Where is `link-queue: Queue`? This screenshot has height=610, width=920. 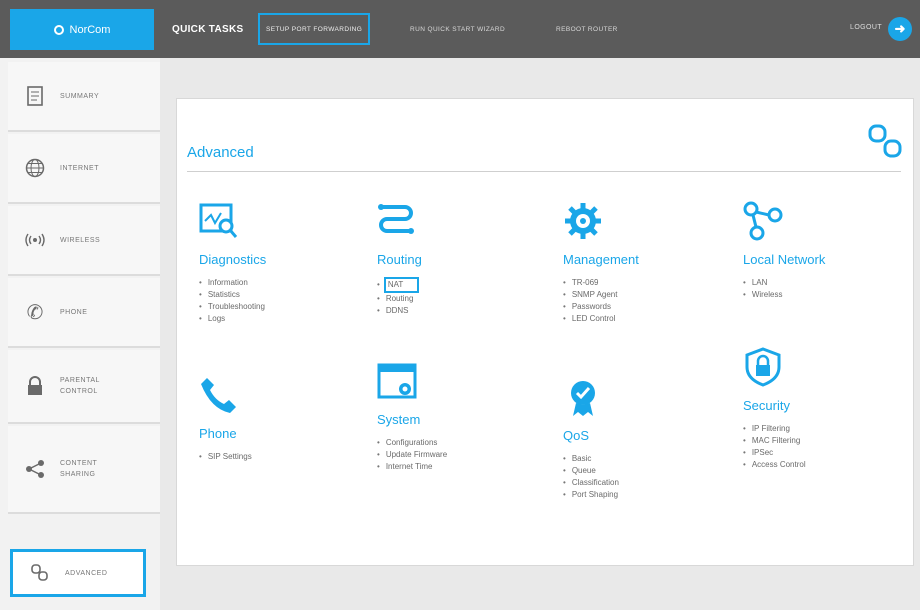
link-queue: Queue is located at coordinates (591, 471).